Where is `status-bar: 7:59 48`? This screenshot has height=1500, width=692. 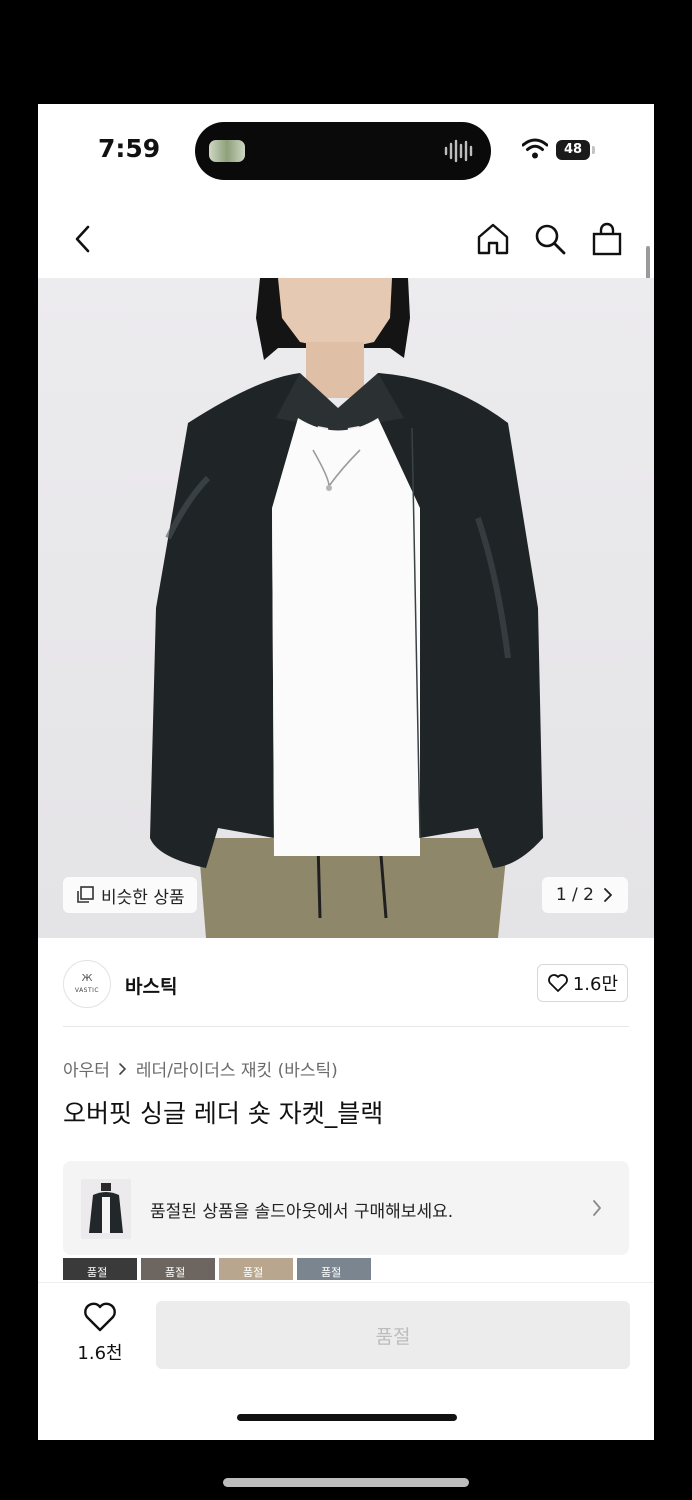
status-bar: 7:59 48 is located at coordinates (346, 150).